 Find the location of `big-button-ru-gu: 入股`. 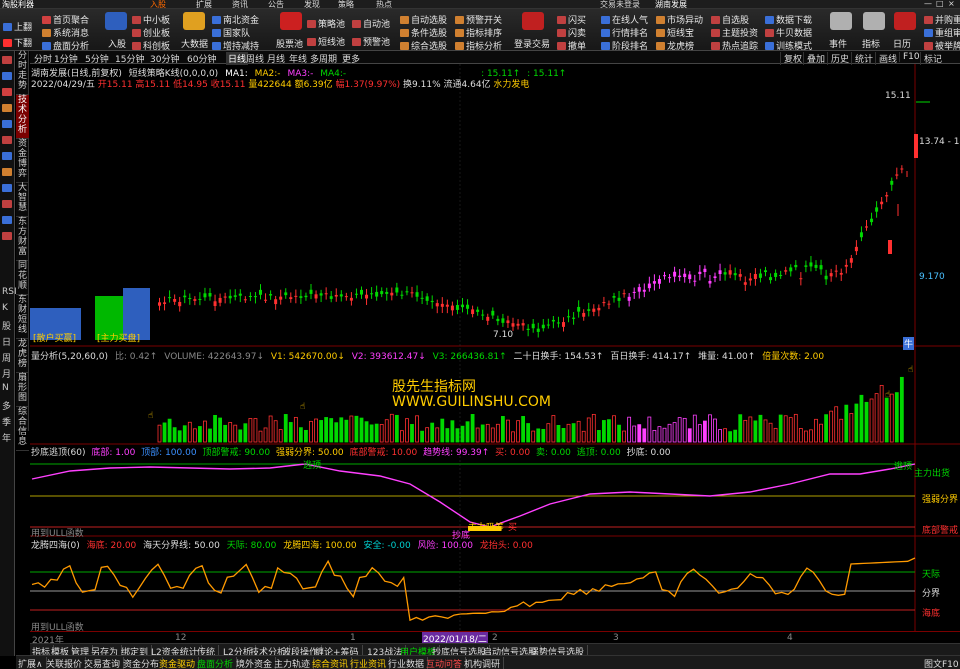

big-button-ru-gu: 入股 is located at coordinates (117, 43).